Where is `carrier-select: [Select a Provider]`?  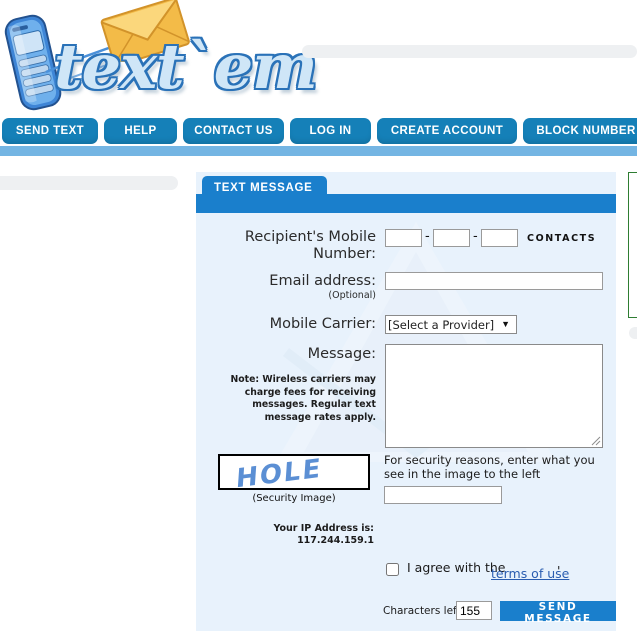
carrier-select: [Select a Provider] is located at coordinates (451, 324).